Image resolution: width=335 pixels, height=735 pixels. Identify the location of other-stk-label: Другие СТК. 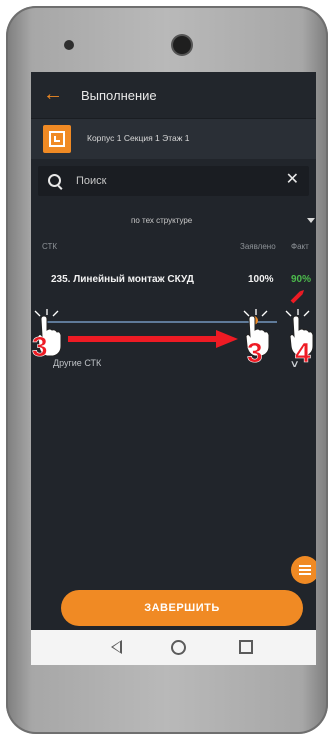
(77, 363).